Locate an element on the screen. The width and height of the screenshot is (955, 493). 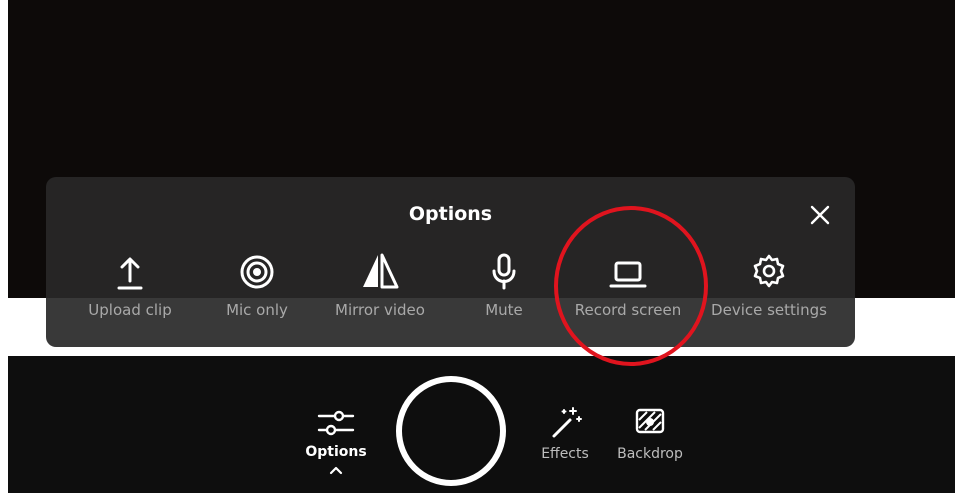
close-button is located at coordinates (820, 215).